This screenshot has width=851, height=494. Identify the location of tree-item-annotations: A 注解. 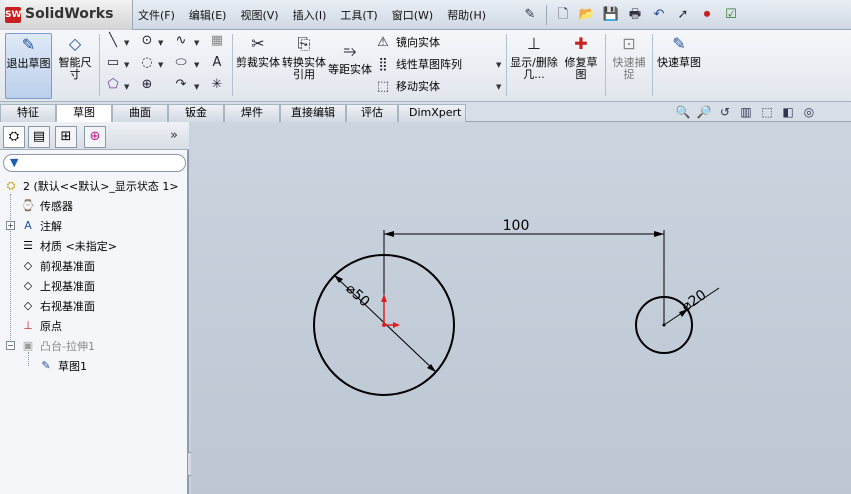
(41, 226).